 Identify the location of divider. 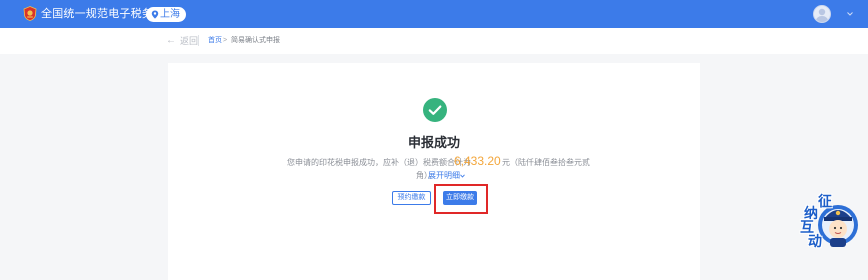
(198, 40).